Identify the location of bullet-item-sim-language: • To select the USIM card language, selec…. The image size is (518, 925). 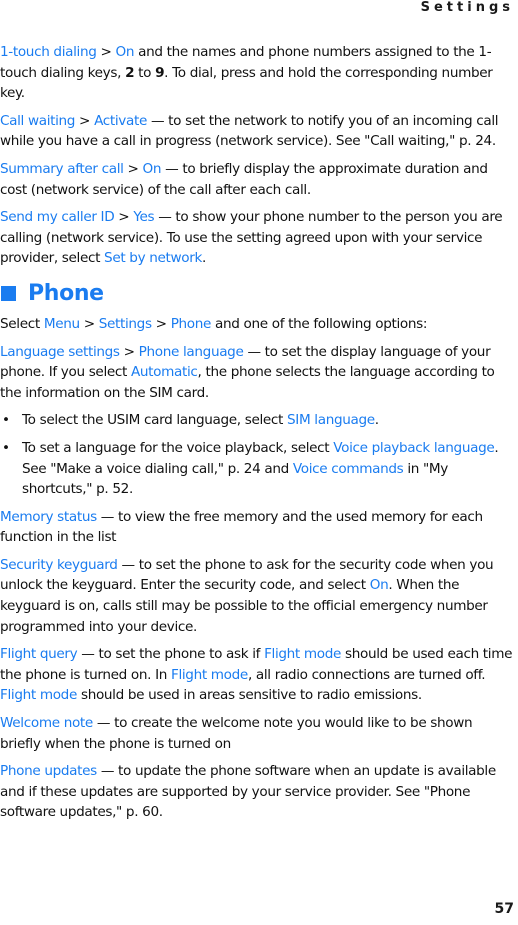
(257, 420).